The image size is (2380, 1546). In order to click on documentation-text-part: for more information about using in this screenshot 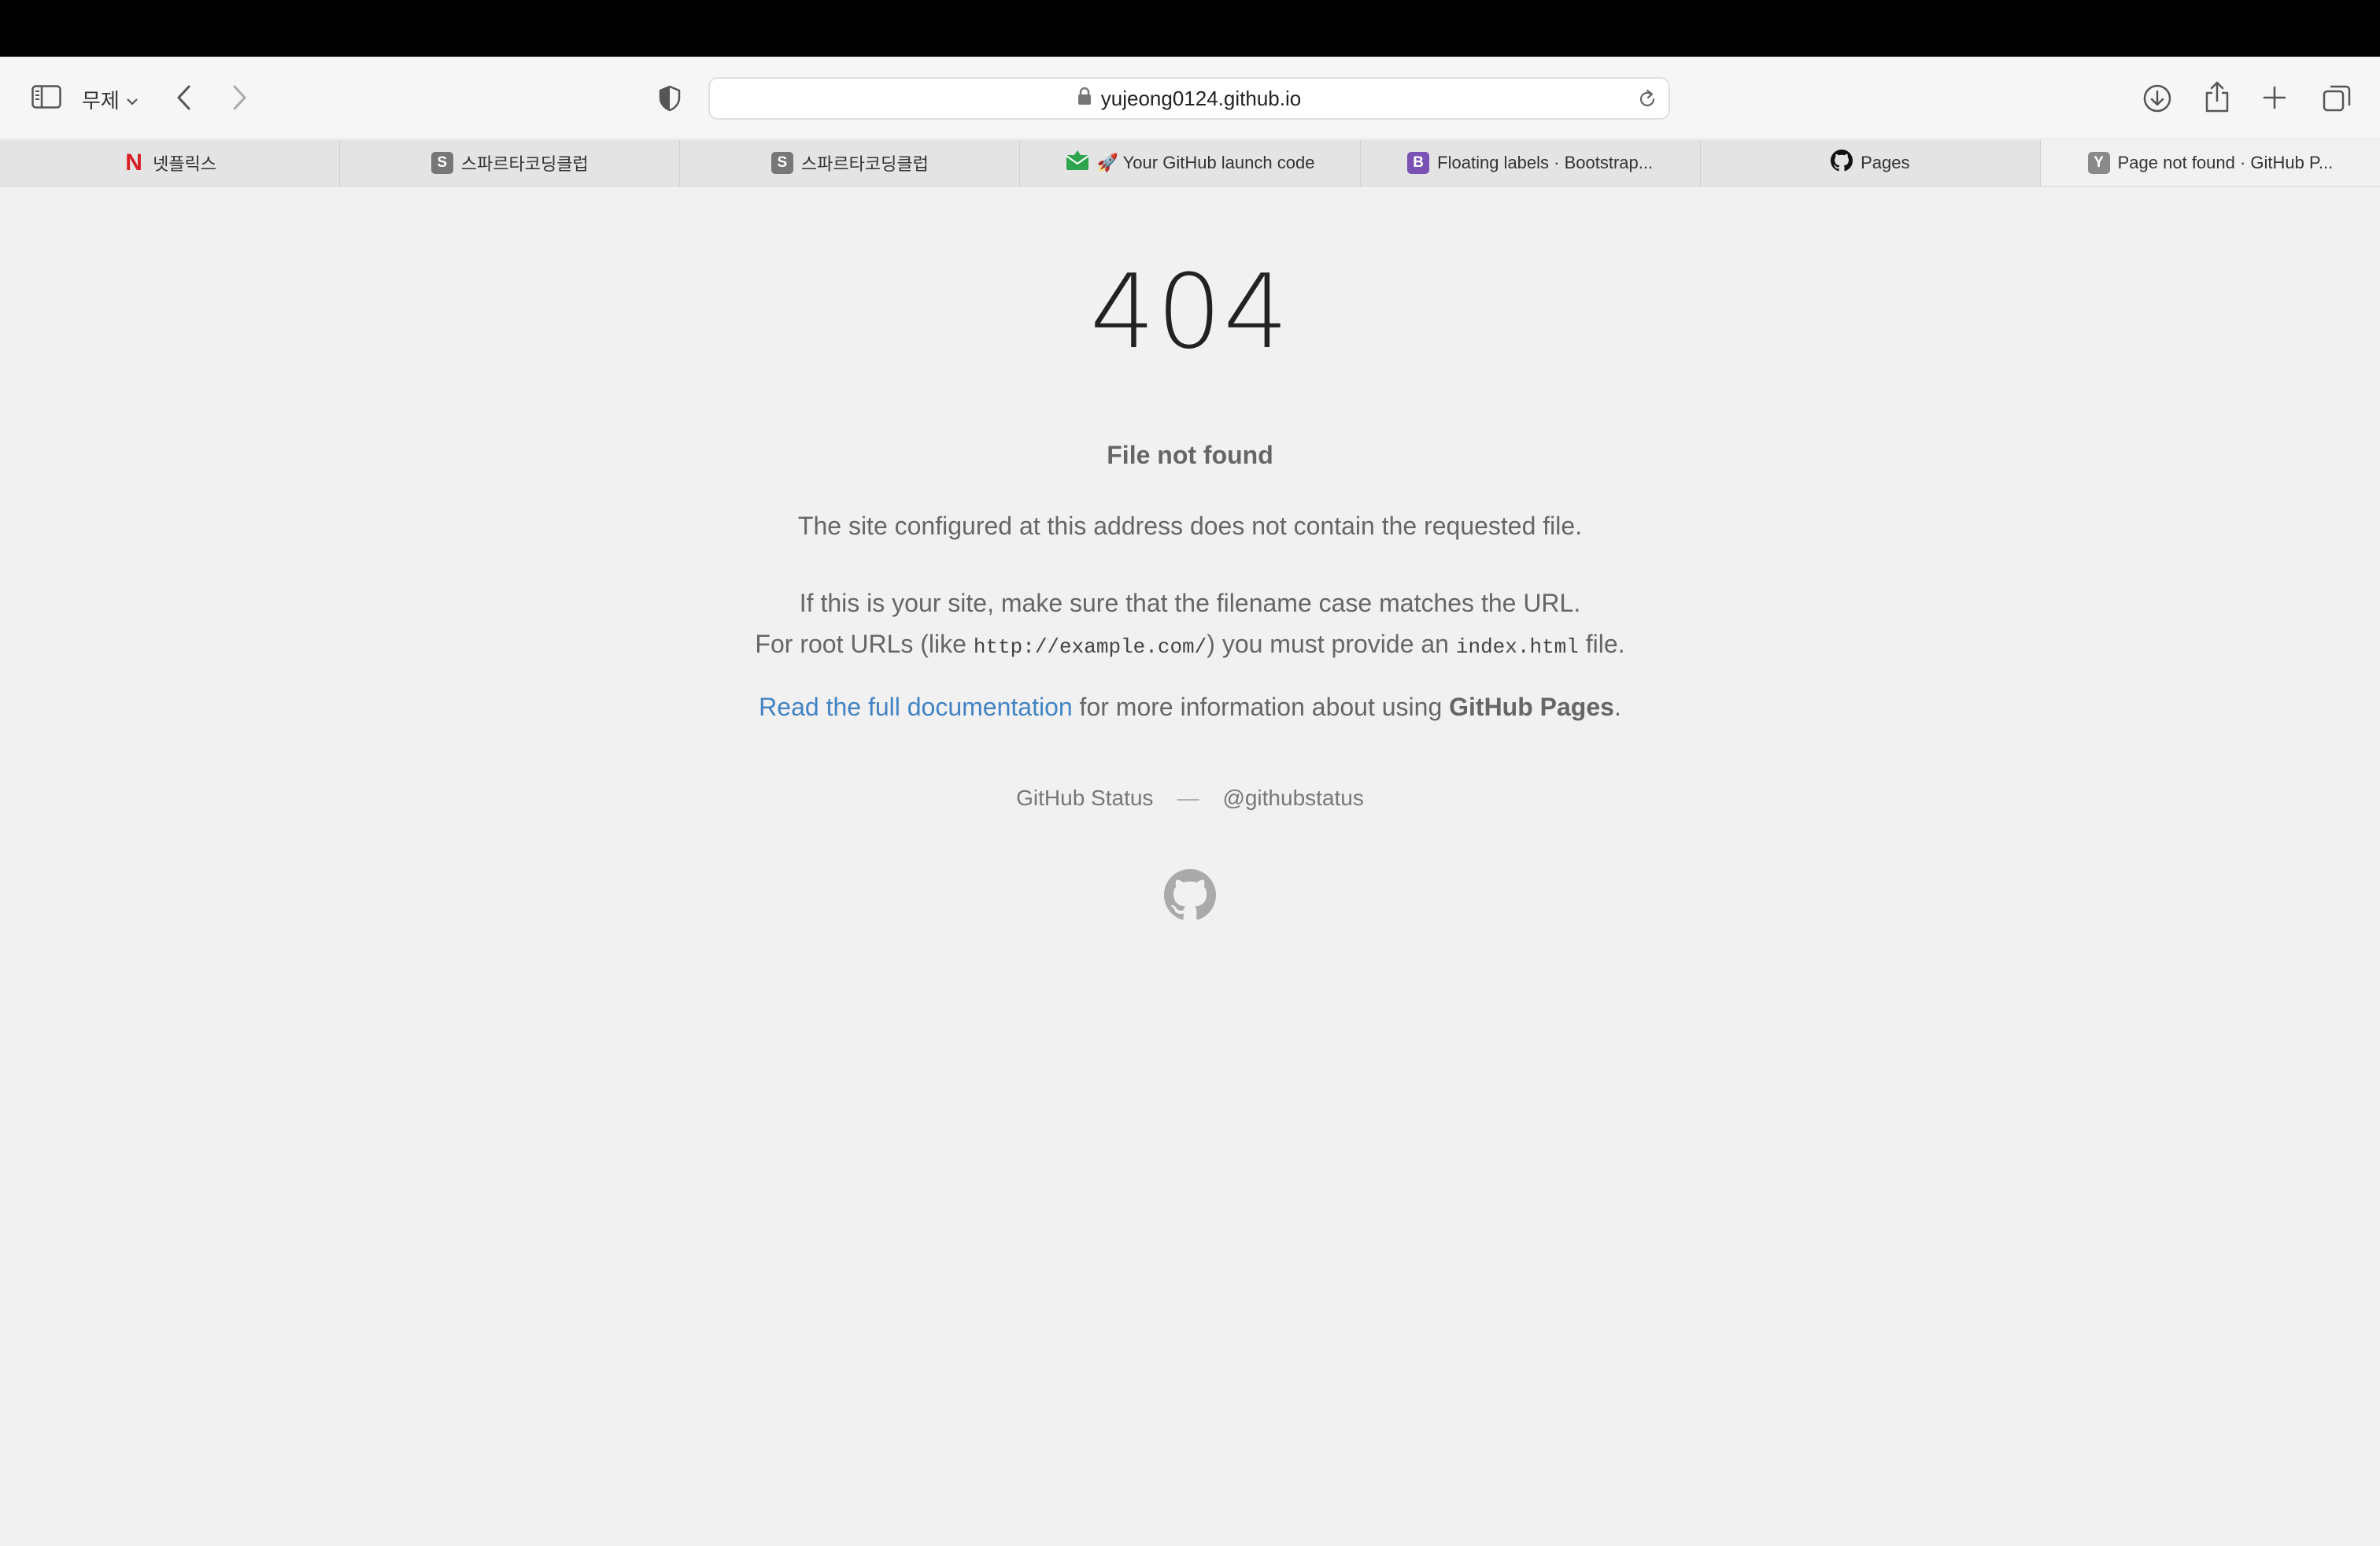, I will do `click(1261, 707)`.